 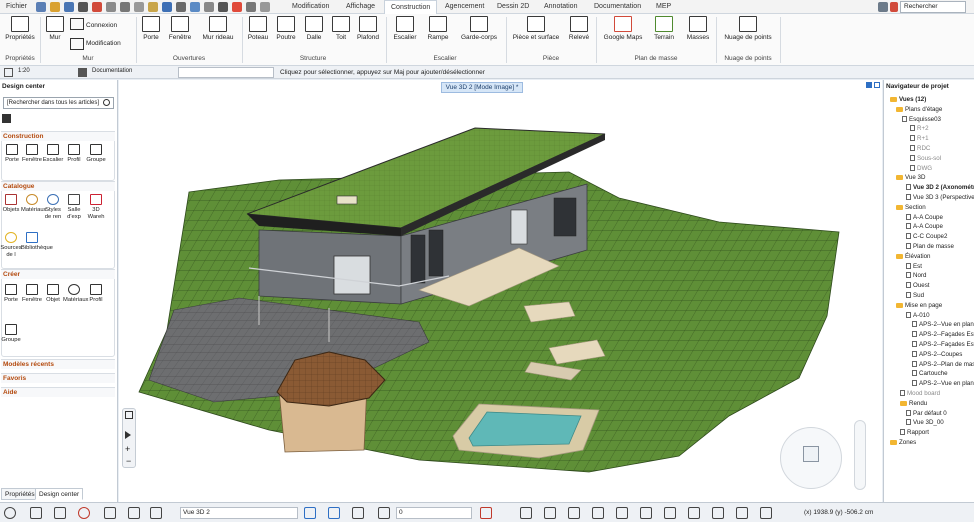 I want to click on layer-stack-icon, so click(x=384, y=513).